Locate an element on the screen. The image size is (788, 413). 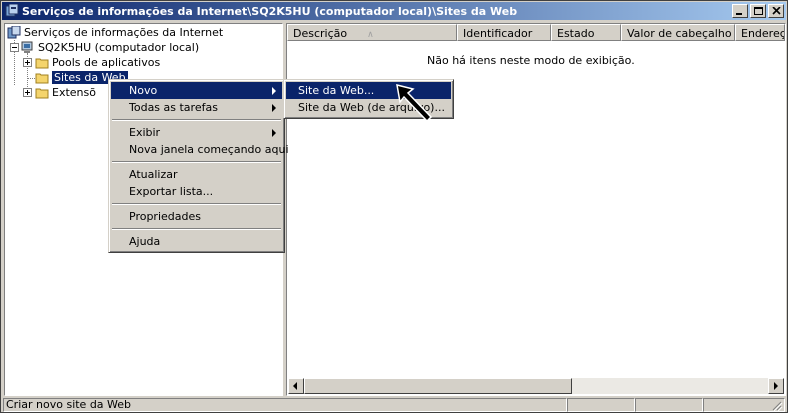
tree-node-extensions: Extensõ is located at coordinates (65, 92).